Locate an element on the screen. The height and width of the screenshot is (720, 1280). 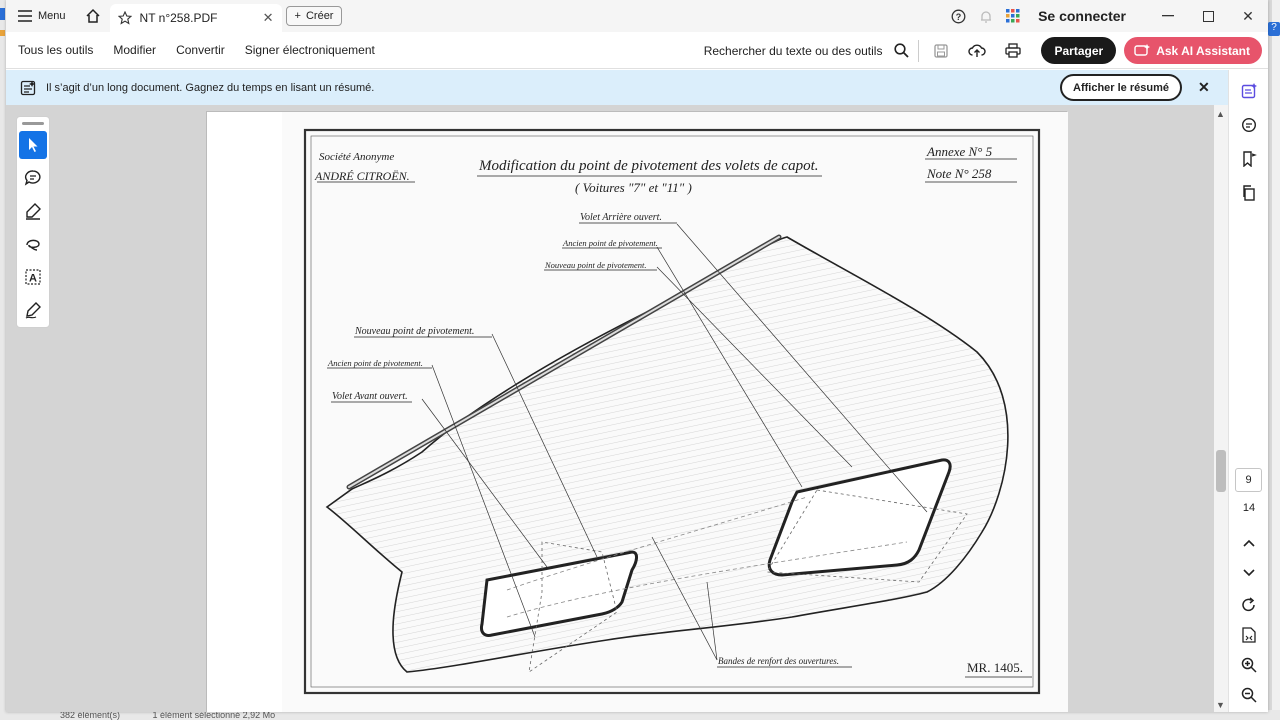
rotate-button is located at coordinates (1249, 605).